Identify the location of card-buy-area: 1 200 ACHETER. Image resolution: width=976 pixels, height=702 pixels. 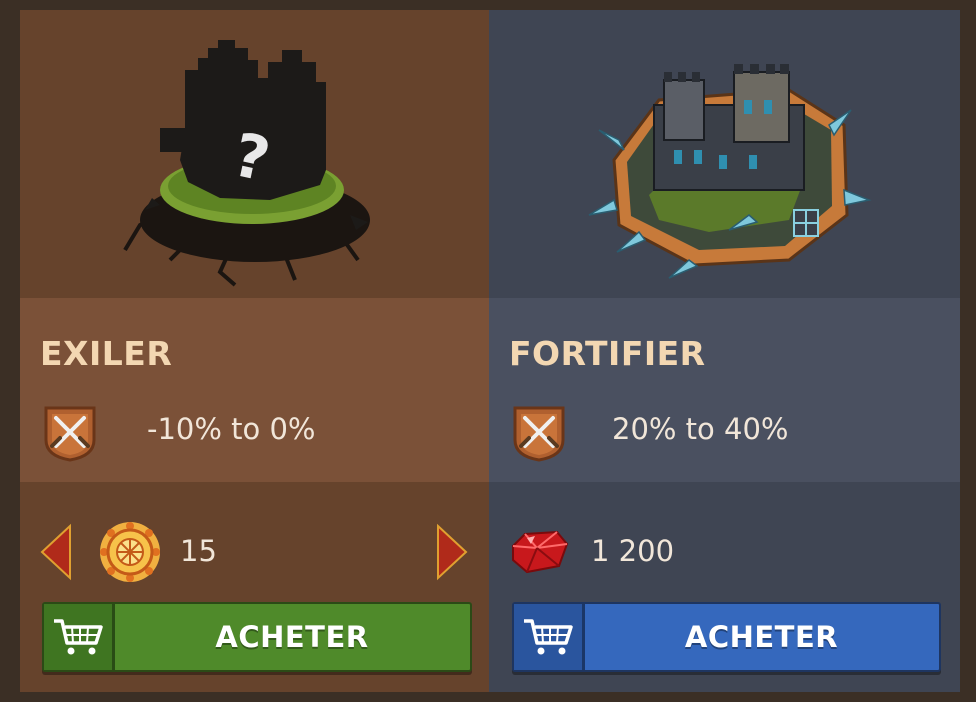
(724, 587).